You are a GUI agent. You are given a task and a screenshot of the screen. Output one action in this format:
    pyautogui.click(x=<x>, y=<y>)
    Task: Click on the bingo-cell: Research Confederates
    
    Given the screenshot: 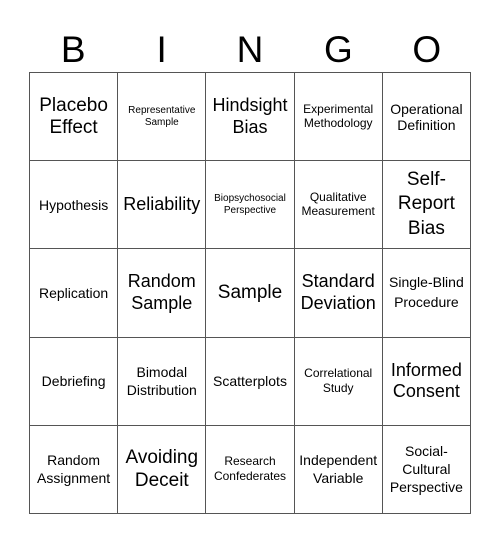 What is the action you would take?
    pyautogui.click(x=250, y=469)
    